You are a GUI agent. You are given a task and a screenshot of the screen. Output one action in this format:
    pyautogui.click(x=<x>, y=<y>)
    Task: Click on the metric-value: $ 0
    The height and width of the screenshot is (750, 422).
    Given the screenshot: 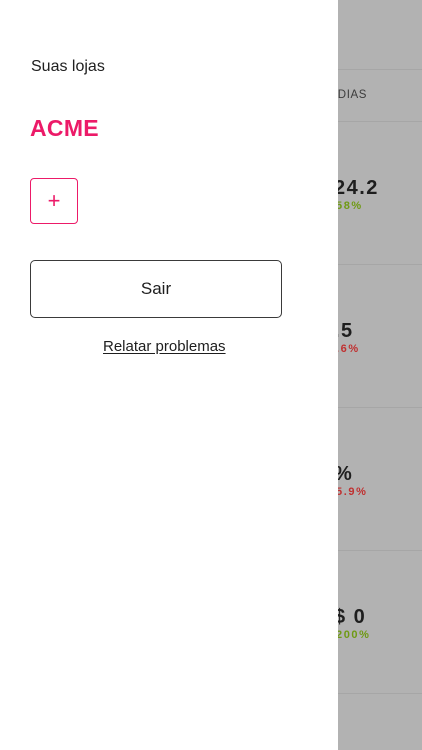 What is the action you would take?
    pyautogui.click(x=350, y=617)
    